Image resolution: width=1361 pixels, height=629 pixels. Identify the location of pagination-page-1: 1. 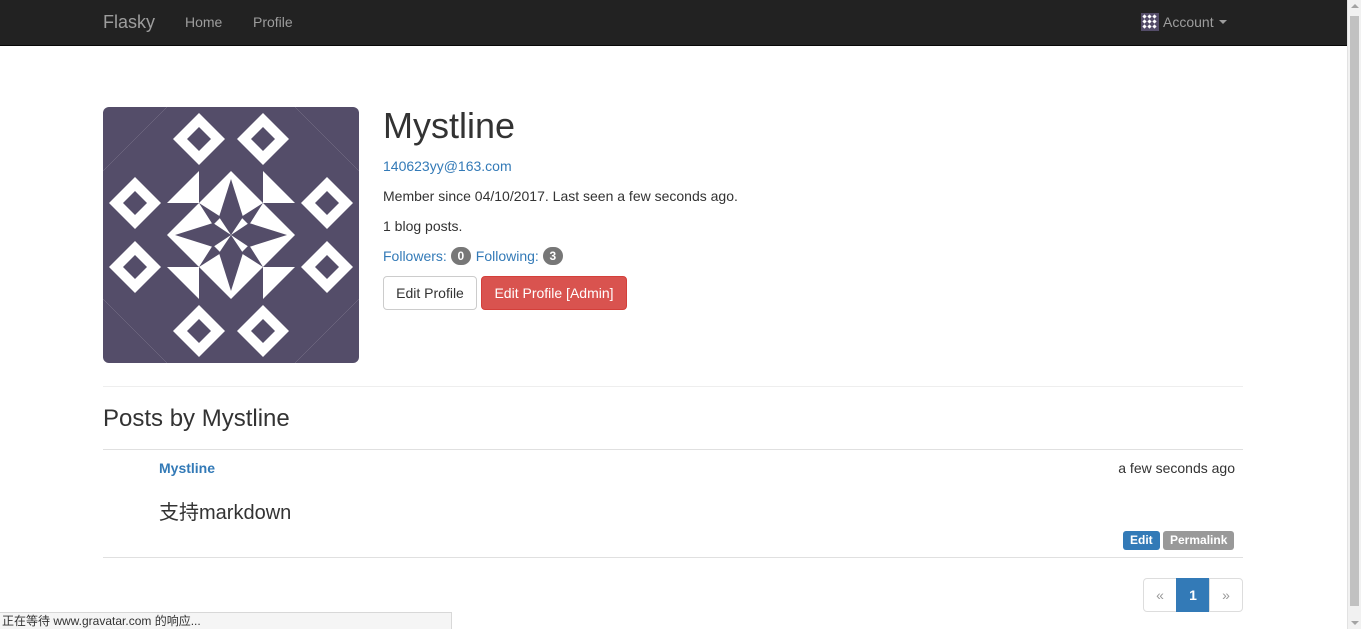
(1193, 595).